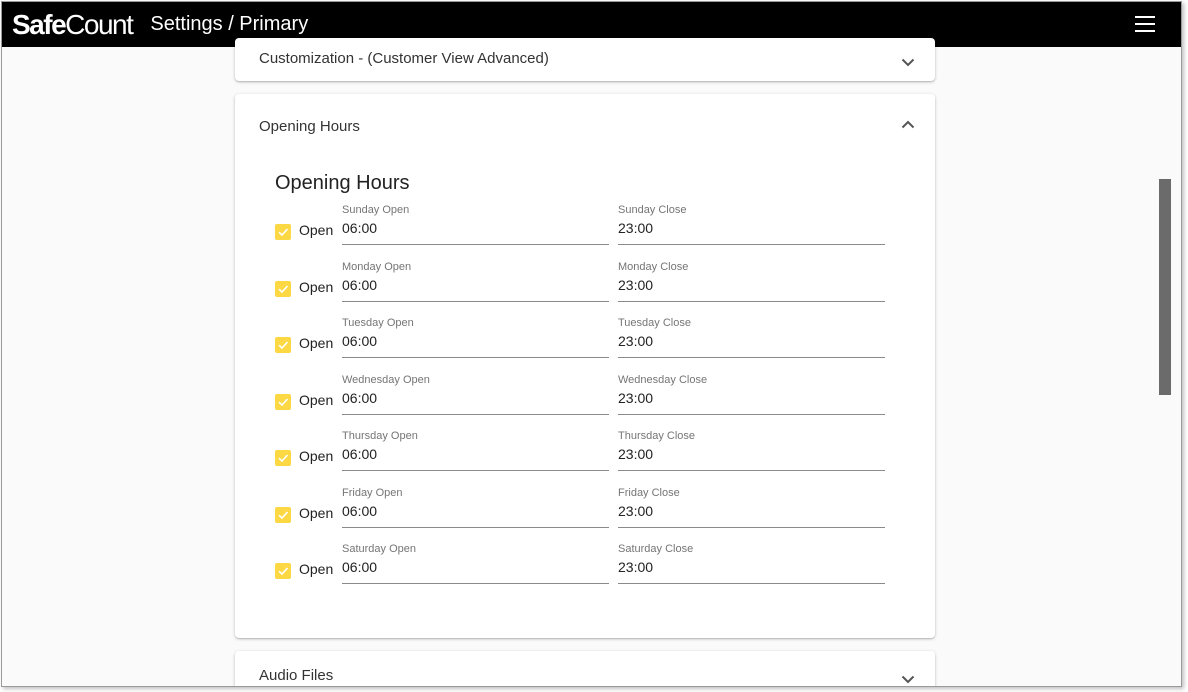 This screenshot has width=1188, height=692. Describe the element at coordinates (656, 549) in the screenshot. I see `close-time-label: Saturday Close` at that location.